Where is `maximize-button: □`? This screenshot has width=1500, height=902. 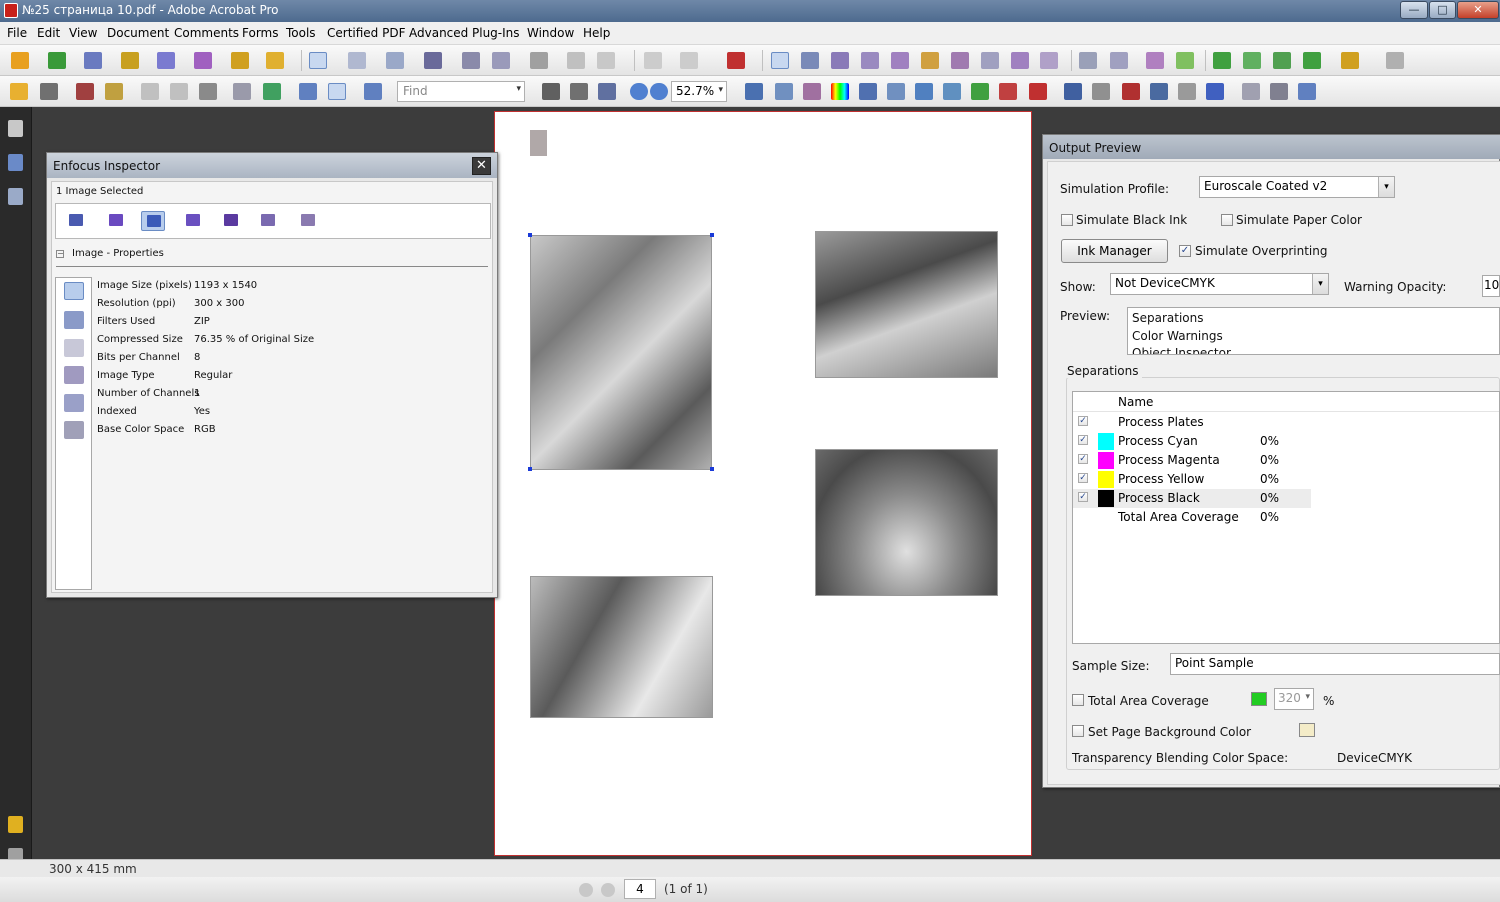
maximize-button: □ is located at coordinates (1442, 10).